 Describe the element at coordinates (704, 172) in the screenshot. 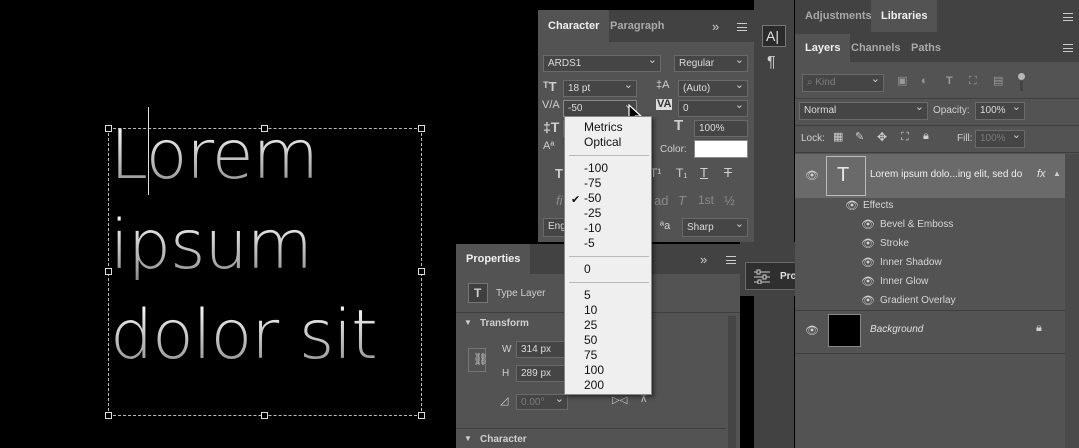

I see `underline-icon: T` at that location.